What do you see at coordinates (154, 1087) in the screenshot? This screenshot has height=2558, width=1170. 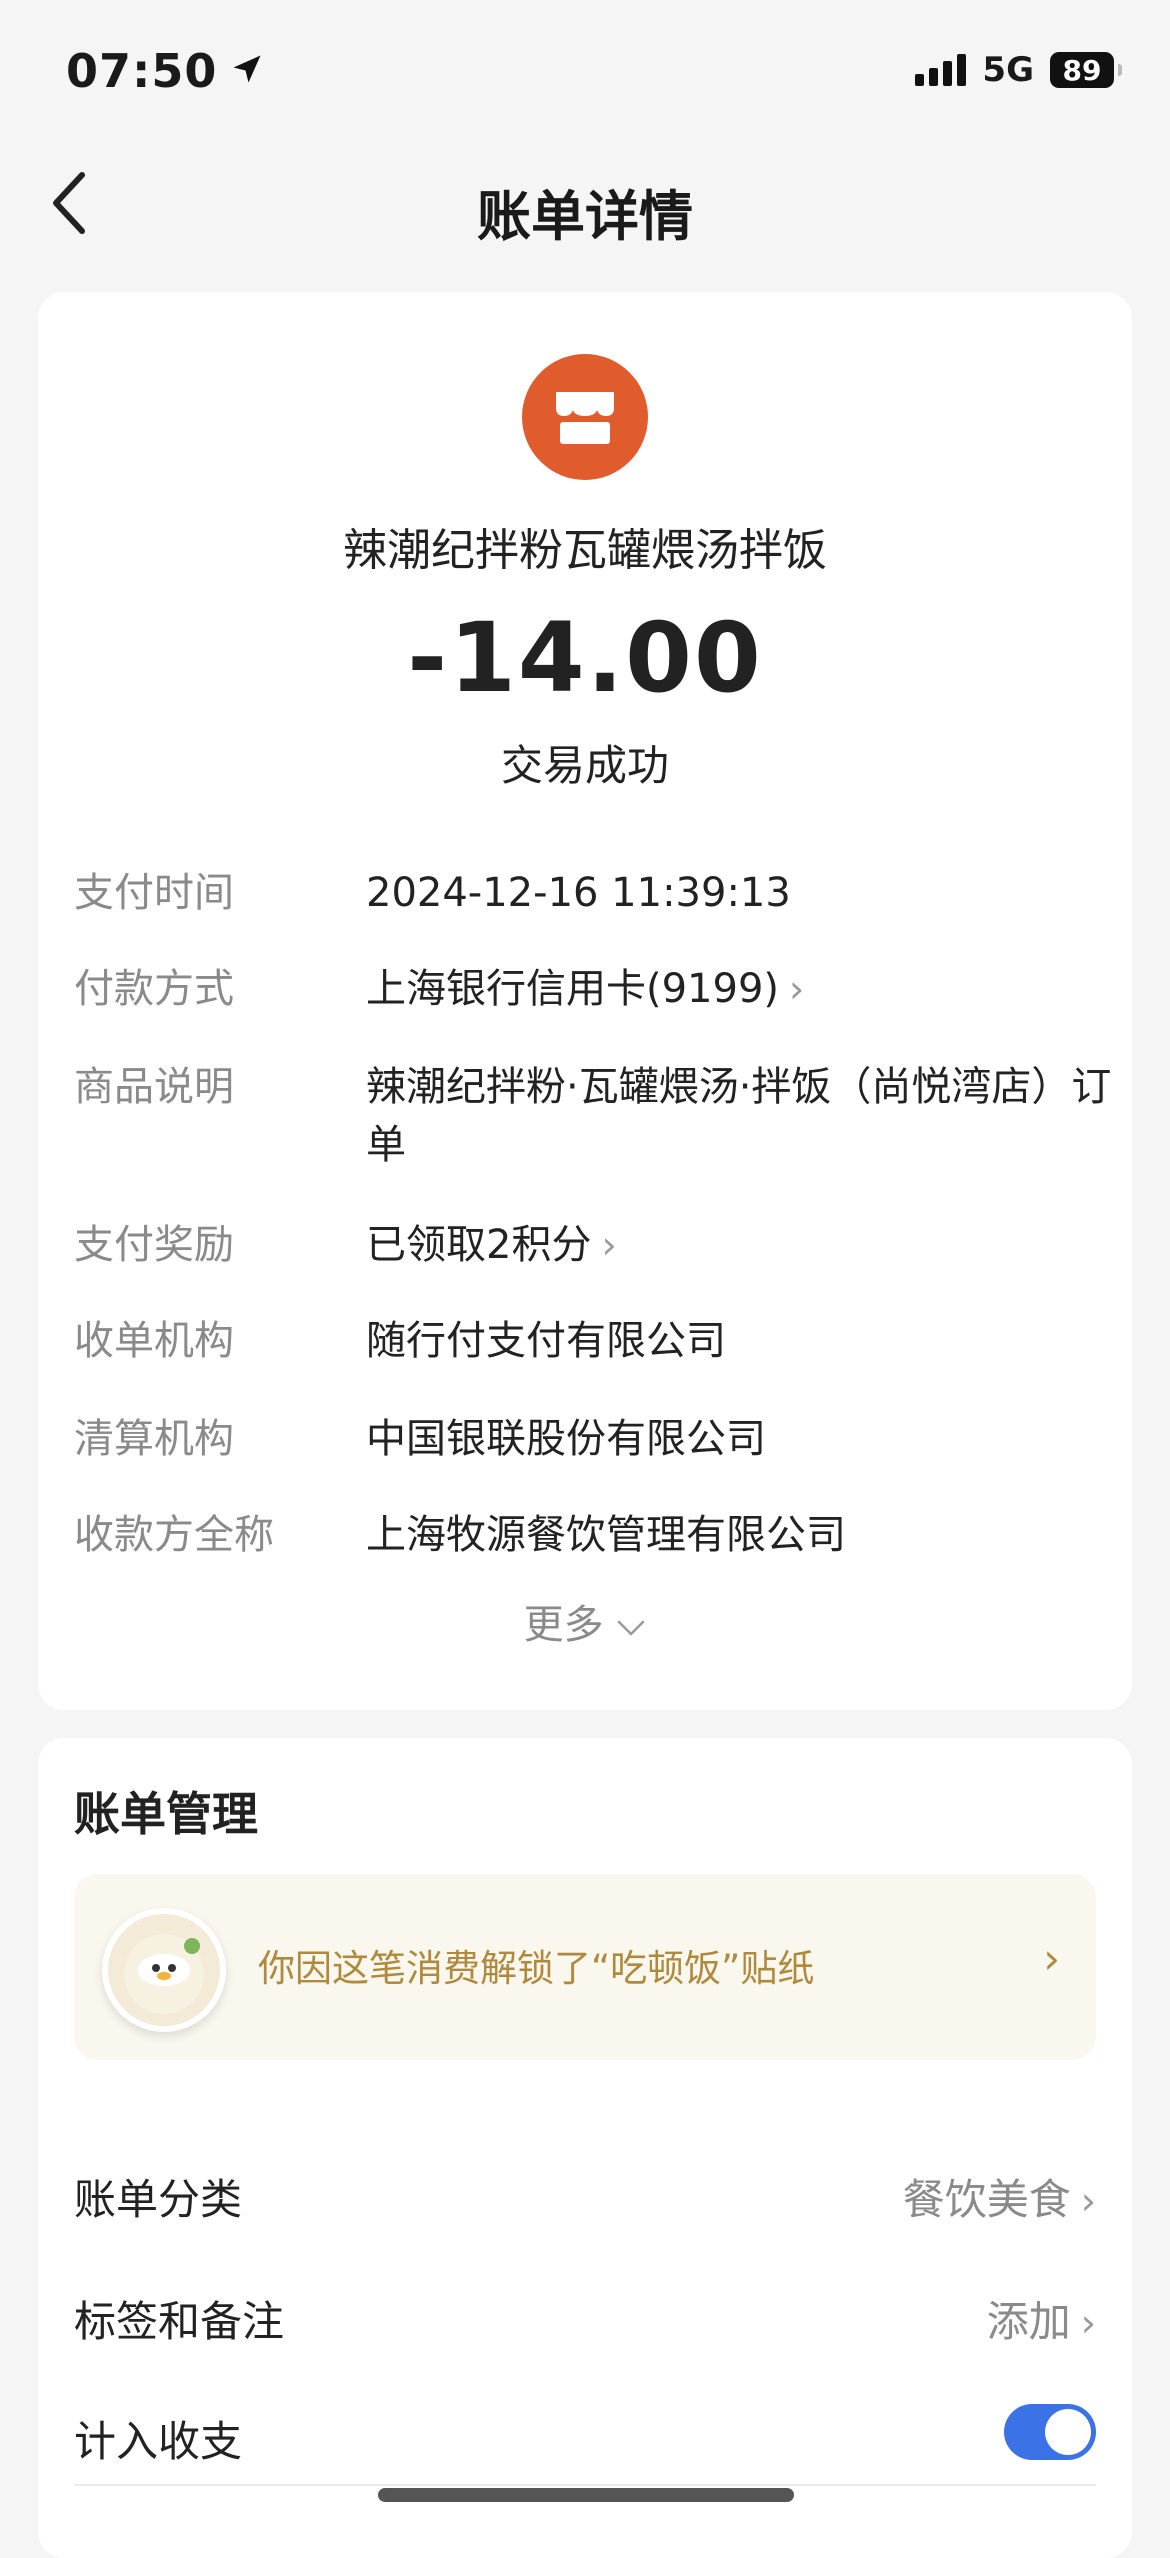 I see `detail-label: 商品说明` at bounding box center [154, 1087].